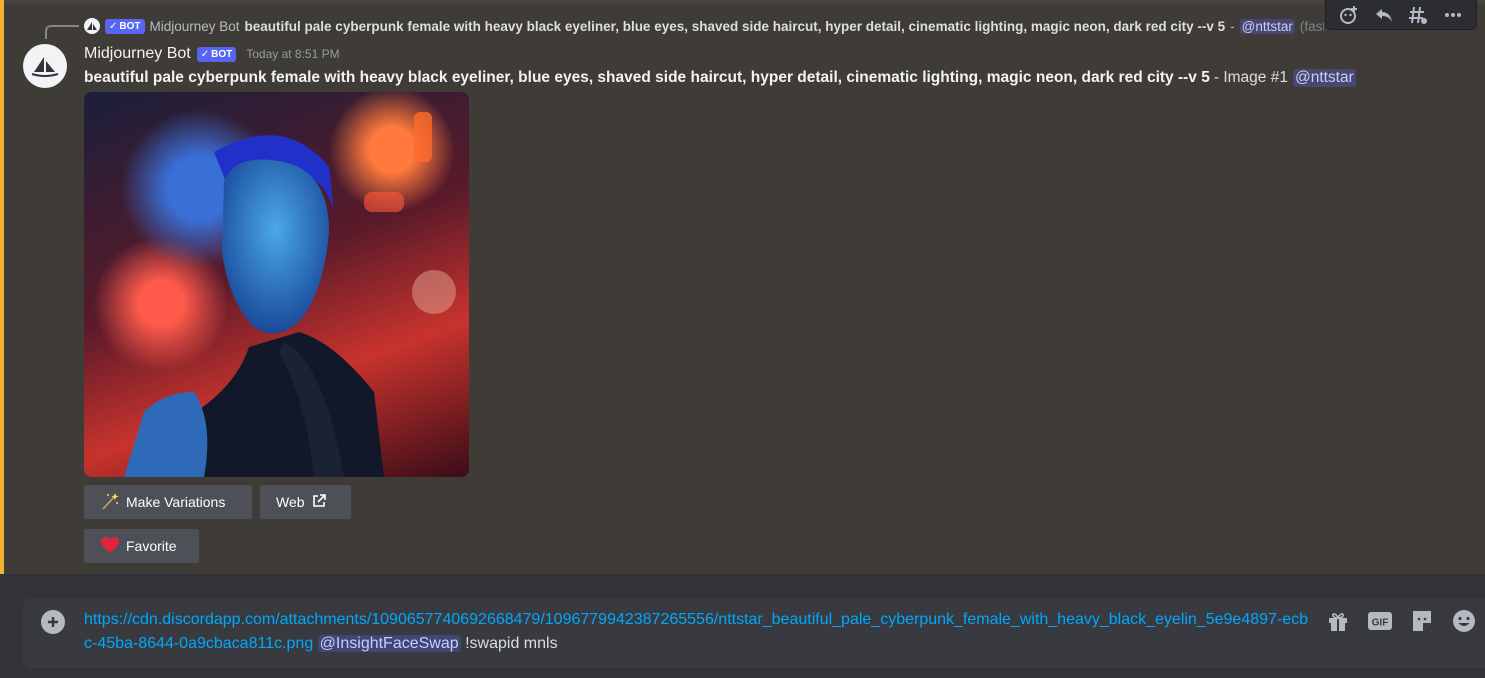 The image size is (1485, 678). What do you see at coordinates (290, 502) in the screenshot?
I see `web-label: Web` at bounding box center [290, 502].